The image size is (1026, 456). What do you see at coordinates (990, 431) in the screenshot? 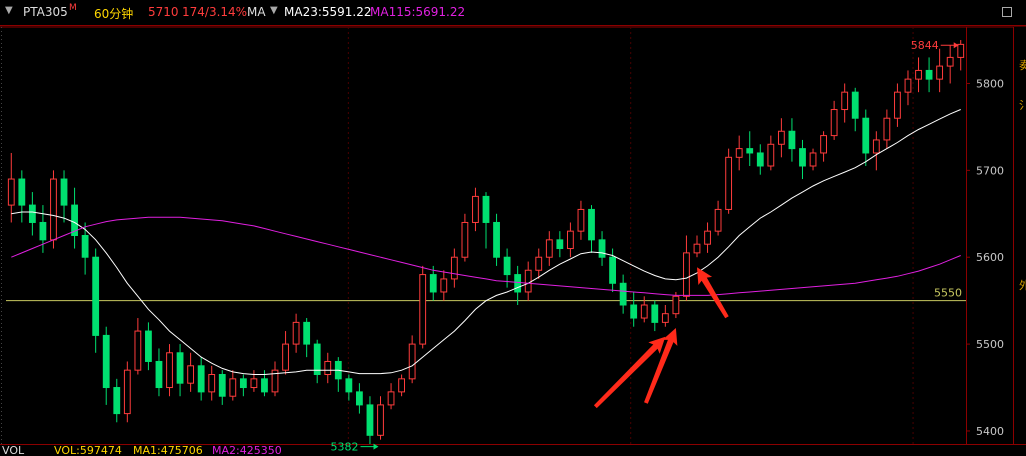
I see `y-tick-label: 5400` at bounding box center [990, 431].